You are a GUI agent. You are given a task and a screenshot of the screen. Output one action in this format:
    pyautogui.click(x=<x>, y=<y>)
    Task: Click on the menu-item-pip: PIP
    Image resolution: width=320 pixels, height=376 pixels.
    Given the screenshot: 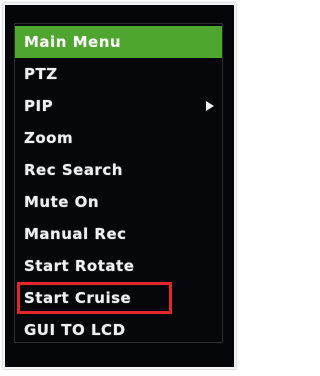 What is the action you would take?
    pyautogui.click(x=118, y=106)
    